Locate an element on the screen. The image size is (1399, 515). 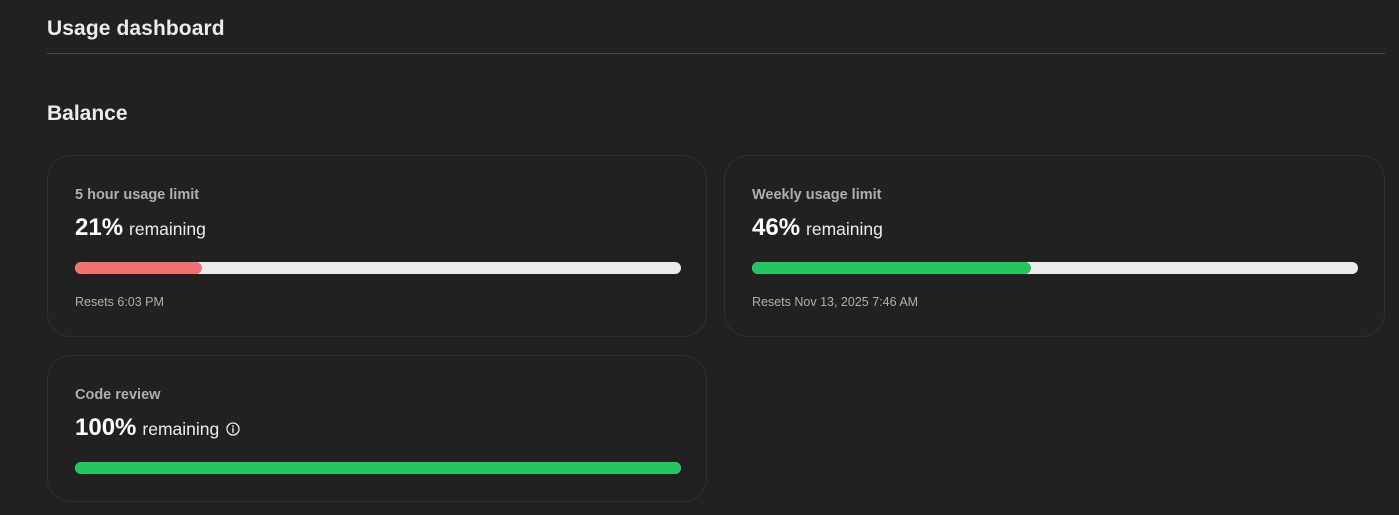
remaining-row: 46% remaining is located at coordinates (817, 228).